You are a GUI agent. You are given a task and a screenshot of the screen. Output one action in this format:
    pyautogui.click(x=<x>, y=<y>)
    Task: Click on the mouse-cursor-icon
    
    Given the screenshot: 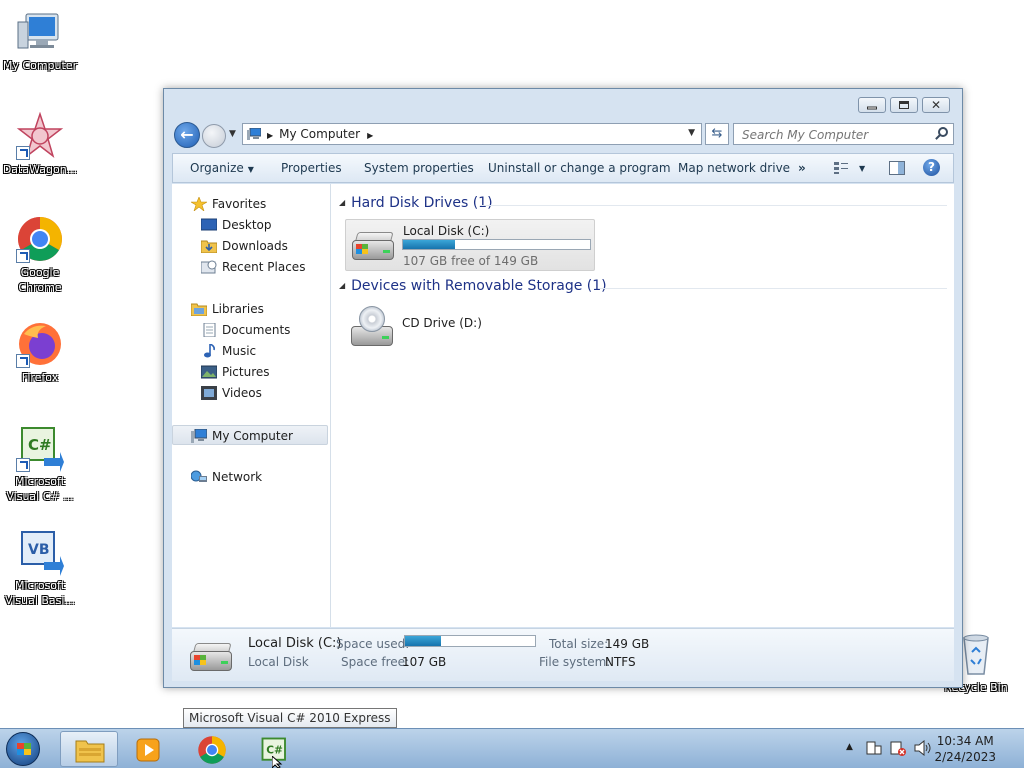 What is the action you would take?
    pyautogui.click(x=277, y=762)
    